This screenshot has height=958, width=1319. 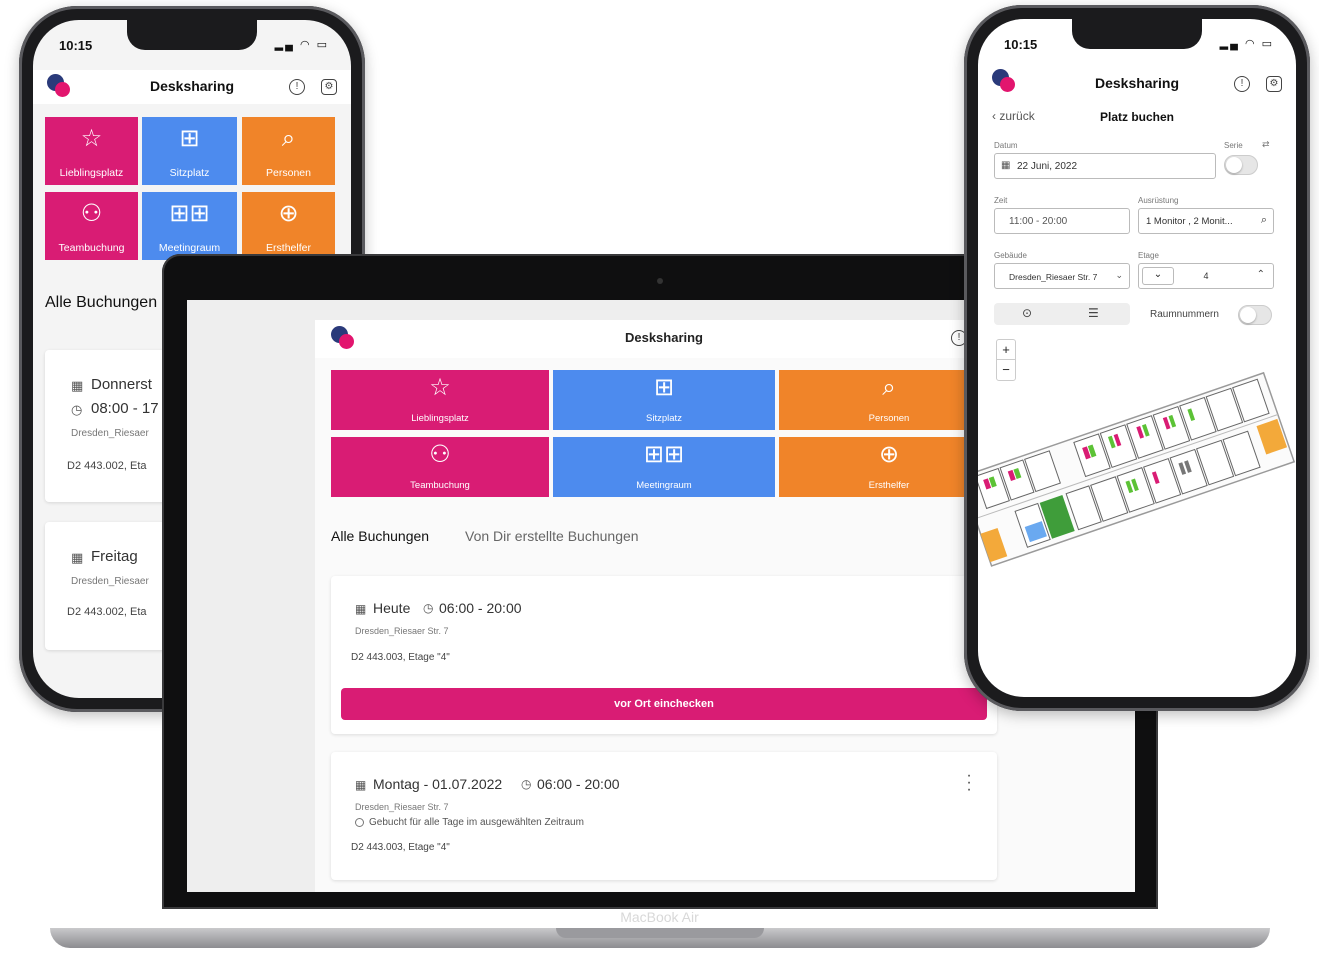 I want to click on more-vertical-icon: · · ·, so click(x=969, y=783).